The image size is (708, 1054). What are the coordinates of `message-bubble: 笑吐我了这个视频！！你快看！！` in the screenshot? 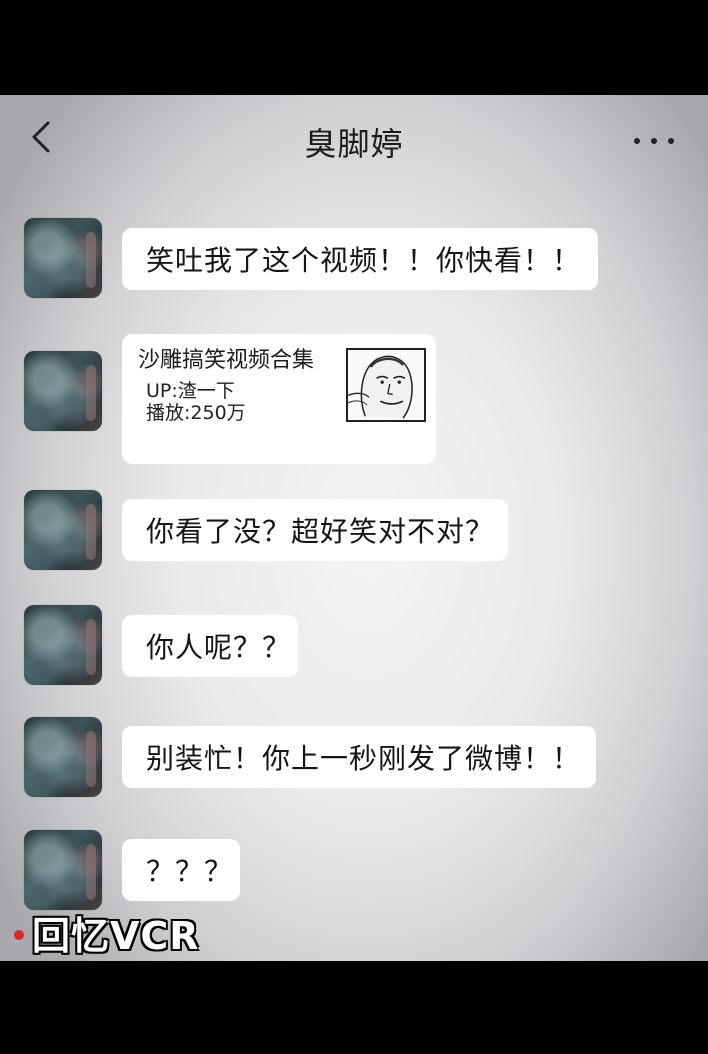 It's located at (360, 259).